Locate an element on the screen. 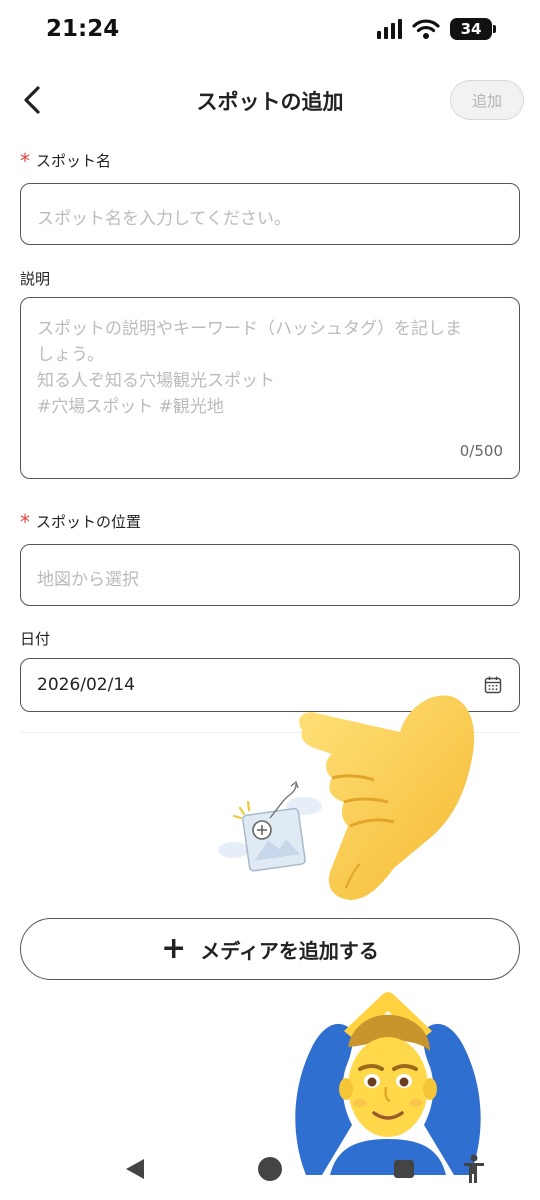  system-nav-bar is located at coordinates (270, 1170).